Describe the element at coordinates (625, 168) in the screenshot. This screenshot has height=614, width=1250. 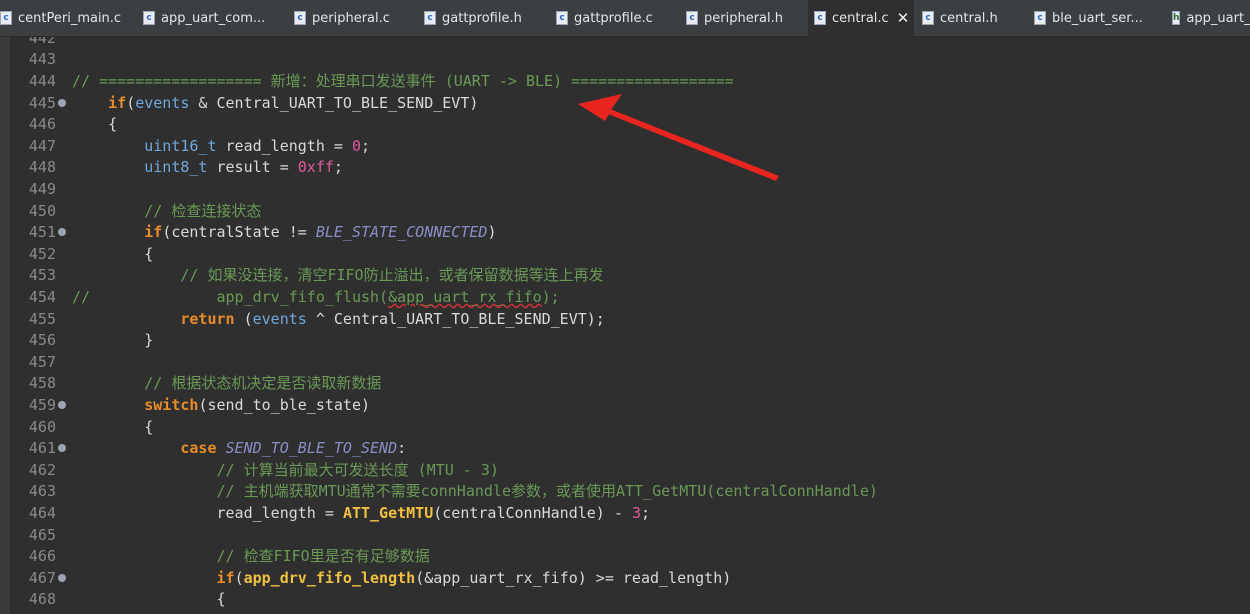
I see `code-line: 448 uint8_t result = 0xff;` at that location.